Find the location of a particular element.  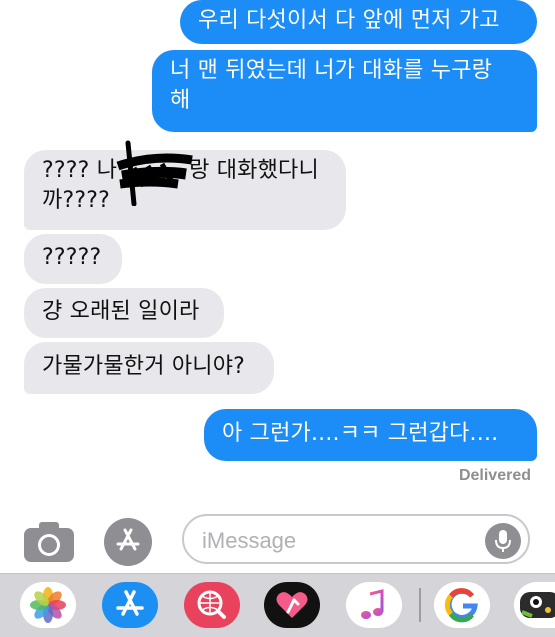

google-app is located at coordinates (462, 605).